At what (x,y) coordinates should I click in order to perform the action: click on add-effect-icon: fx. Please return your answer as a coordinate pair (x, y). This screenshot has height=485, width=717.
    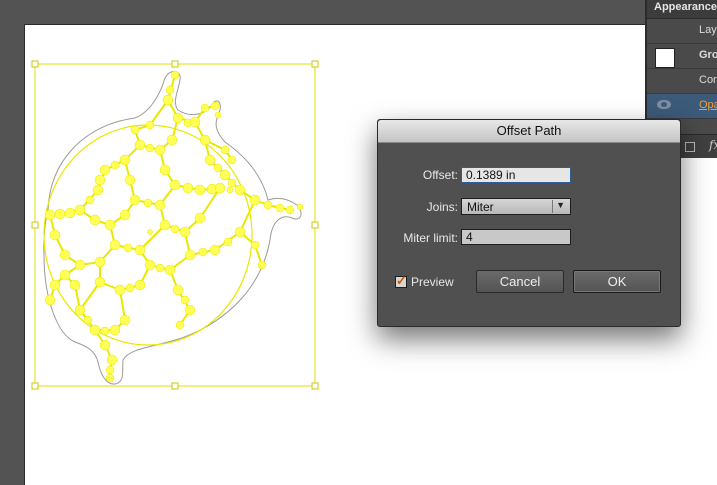
    Looking at the image, I should click on (713, 145).